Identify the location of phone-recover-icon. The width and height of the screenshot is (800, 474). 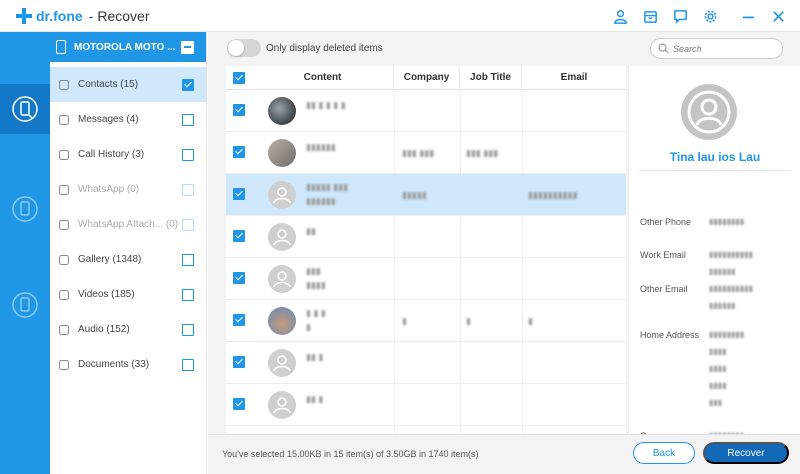
(25, 109).